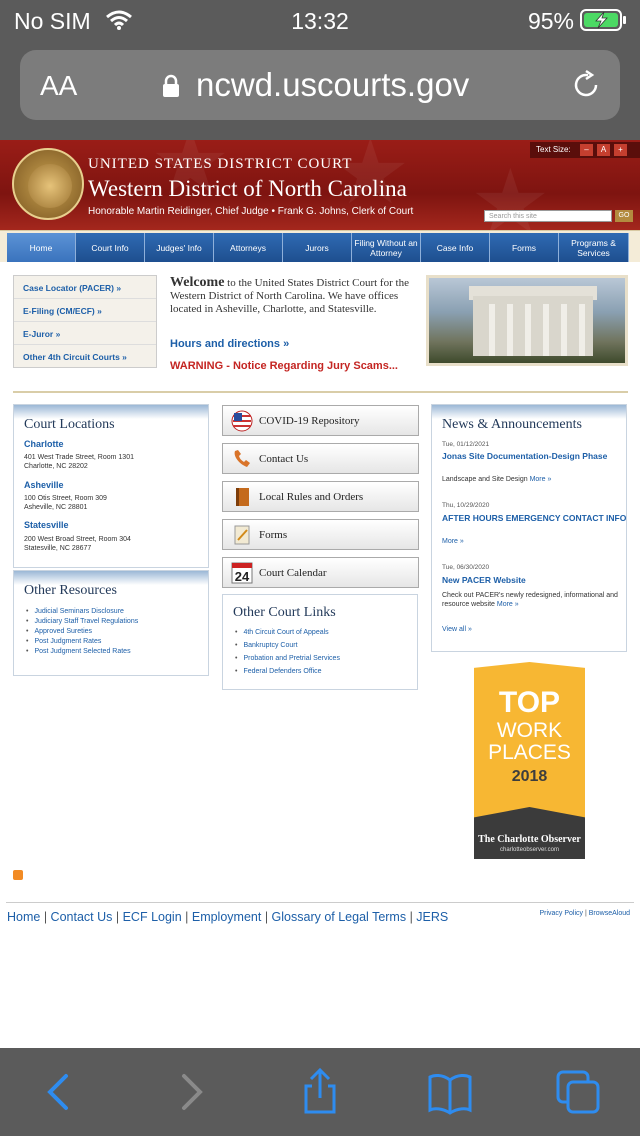  What do you see at coordinates (529, 850) in the screenshot?
I see `badge-site: charlotteobserver.com` at bounding box center [529, 850].